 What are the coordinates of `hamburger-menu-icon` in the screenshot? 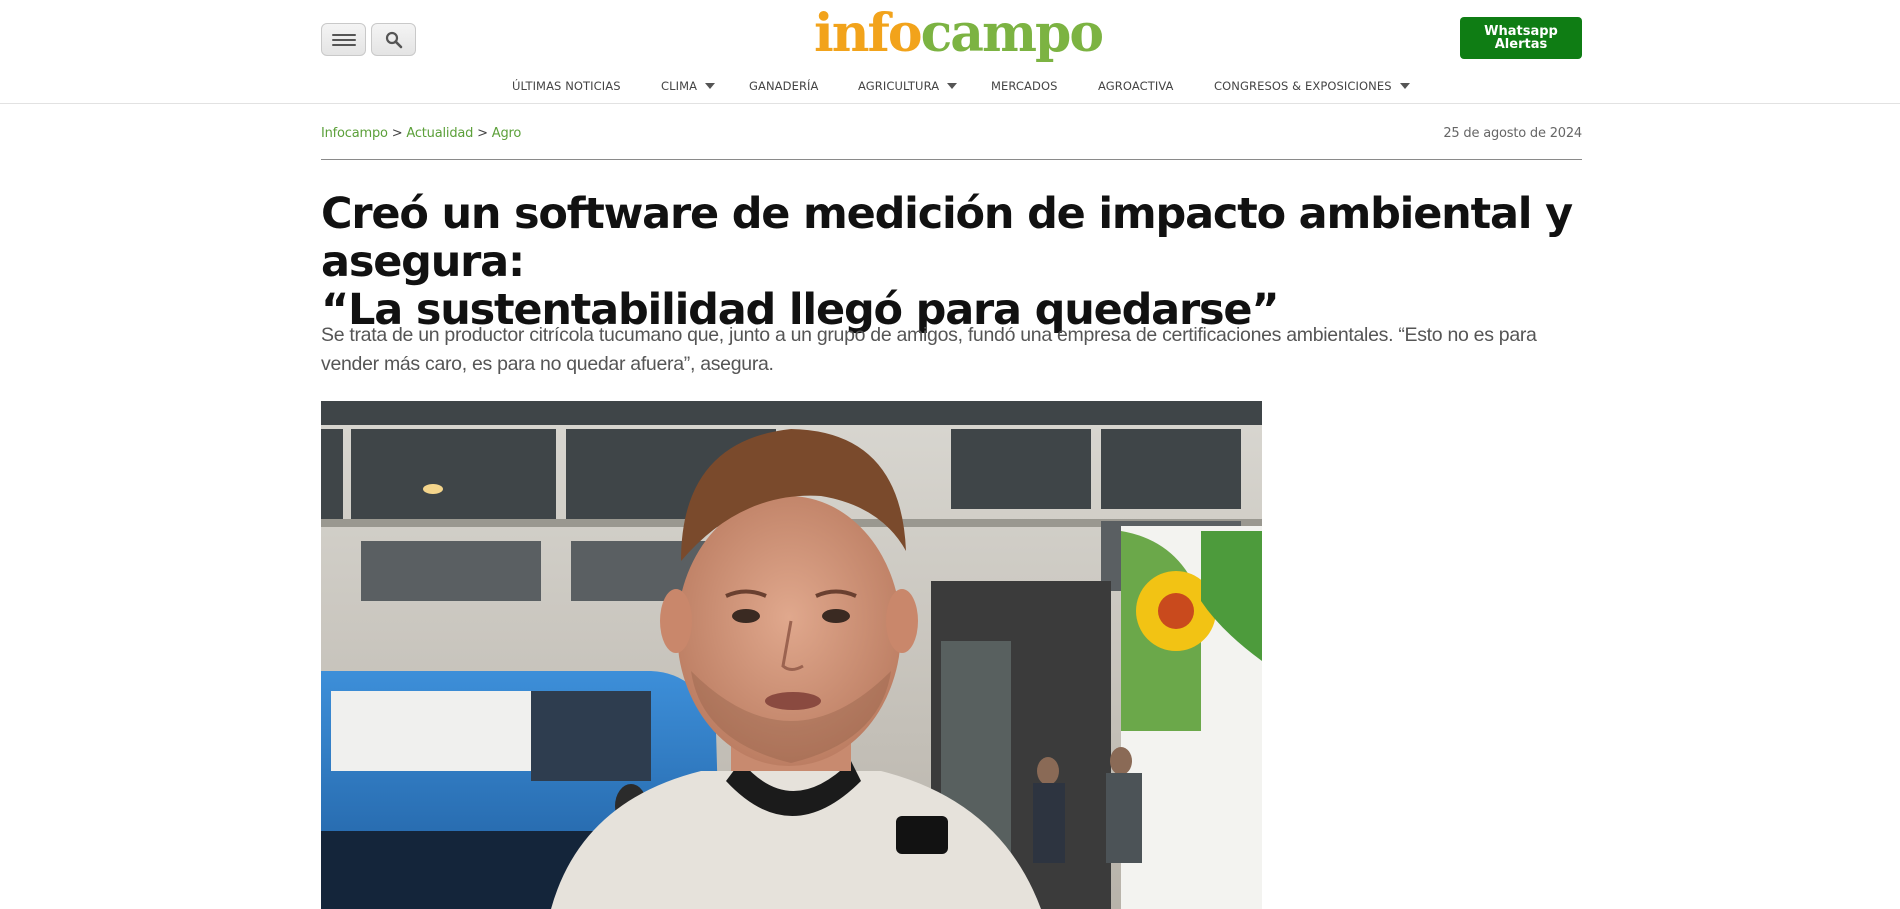 It's located at (343, 39).